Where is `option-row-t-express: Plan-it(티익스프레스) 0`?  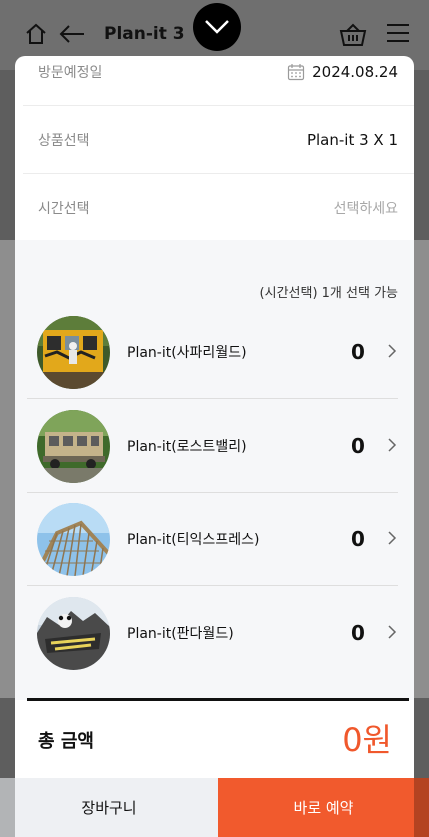 option-row-t-express: Plan-it(티익스프레스) 0 is located at coordinates (212, 539).